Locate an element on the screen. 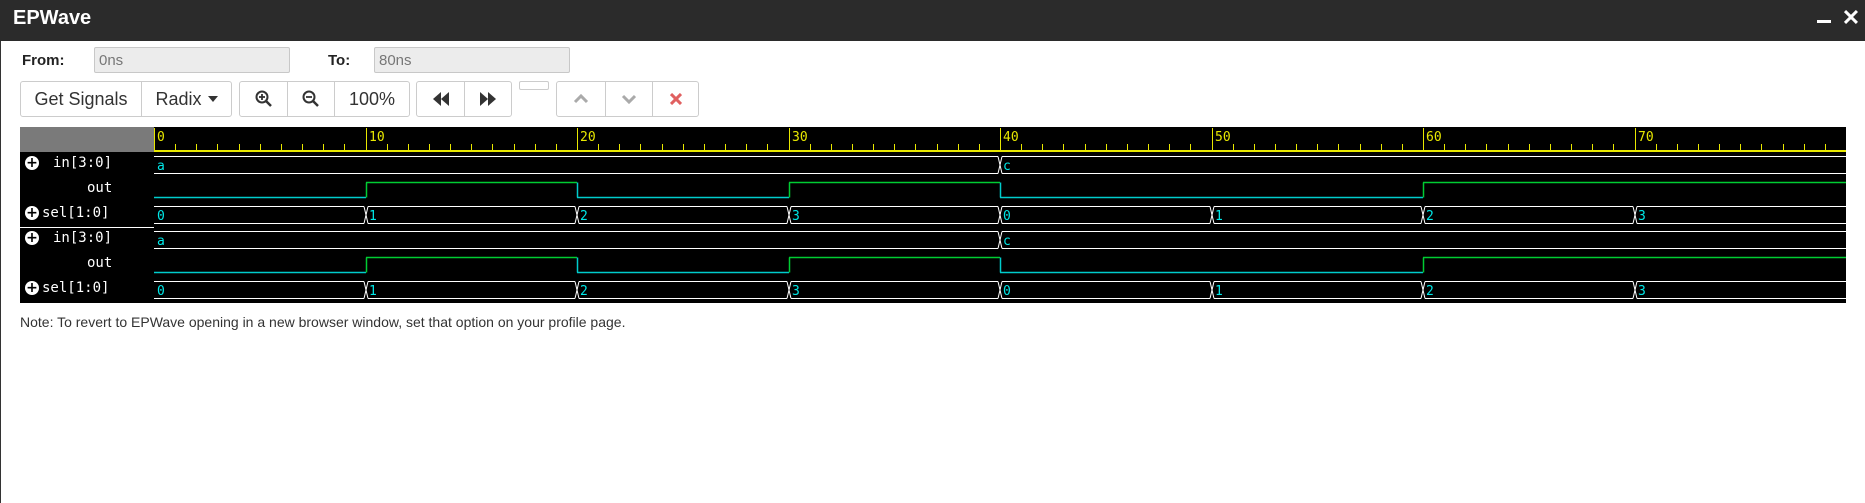  chevron-down-icon is located at coordinates (629, 99).